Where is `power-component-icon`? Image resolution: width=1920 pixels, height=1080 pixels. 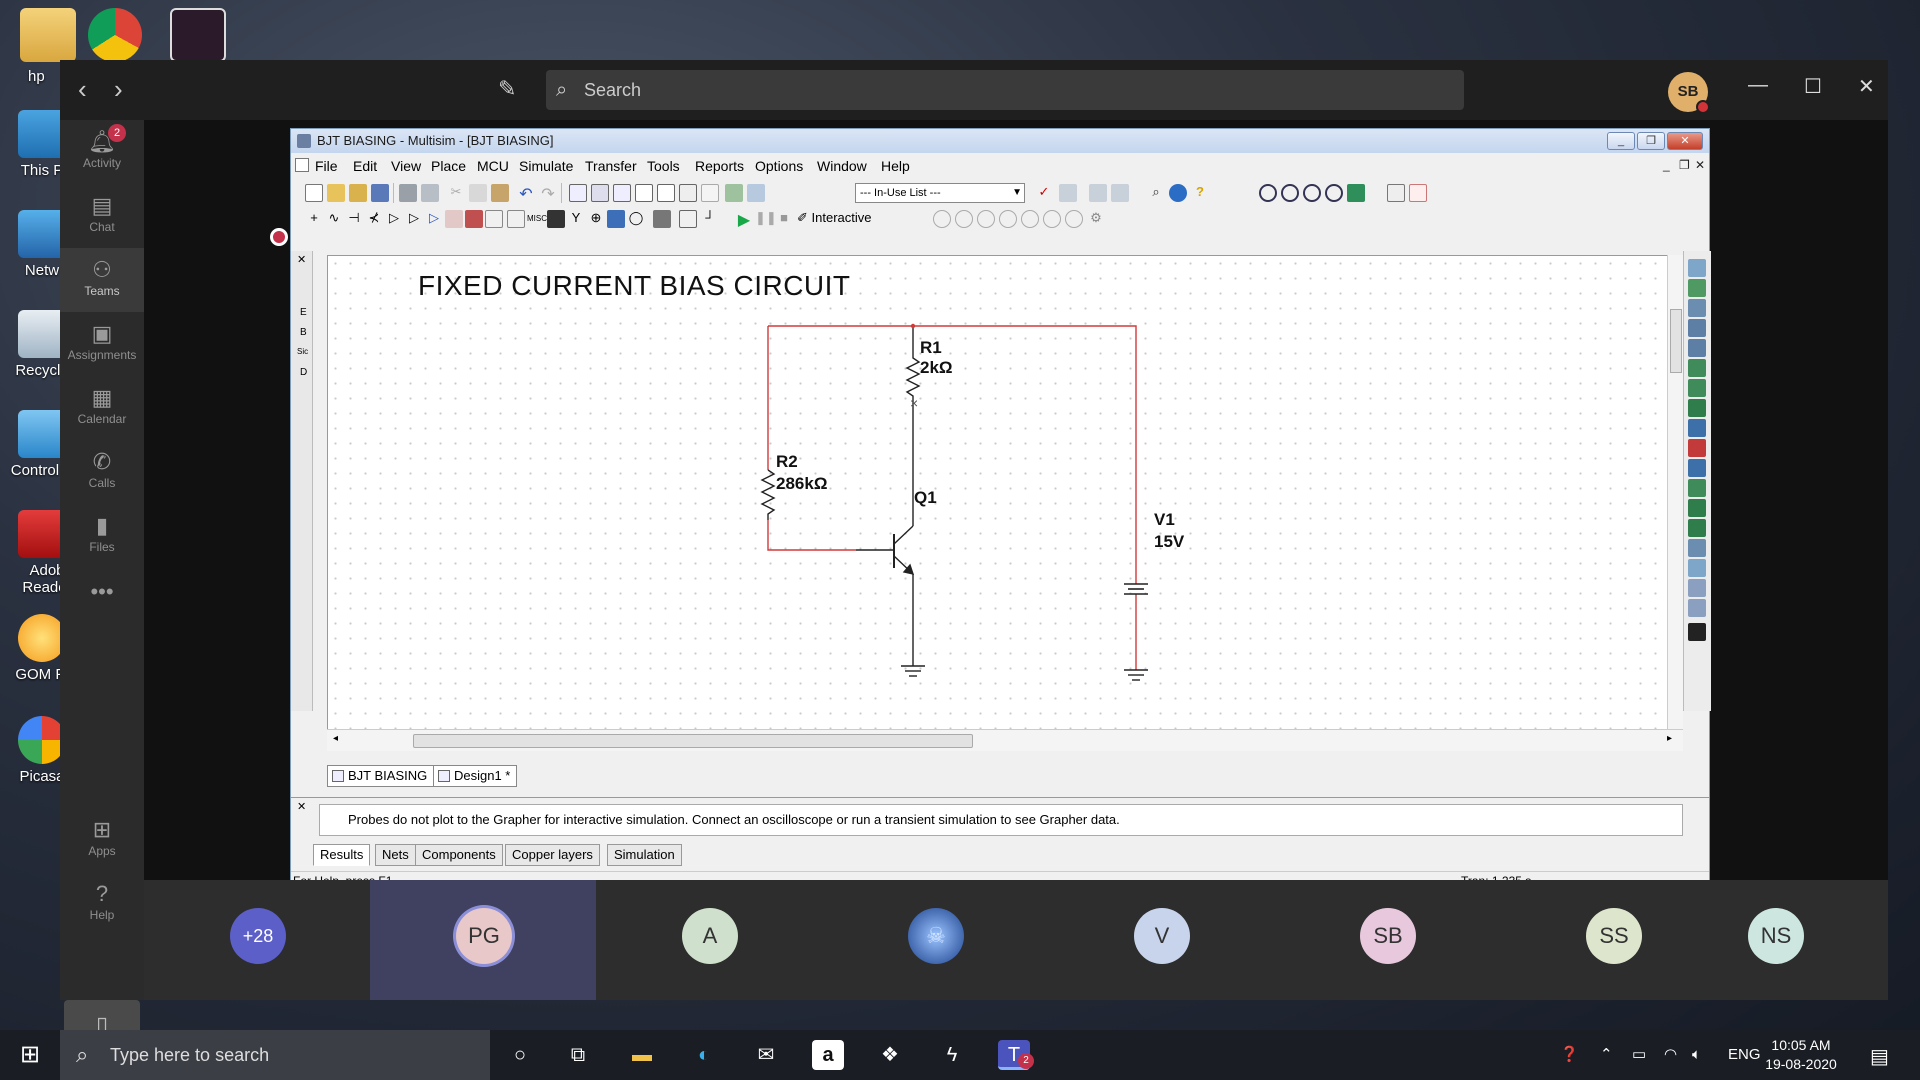
power-component-icon is located at coordinates (516, 219).